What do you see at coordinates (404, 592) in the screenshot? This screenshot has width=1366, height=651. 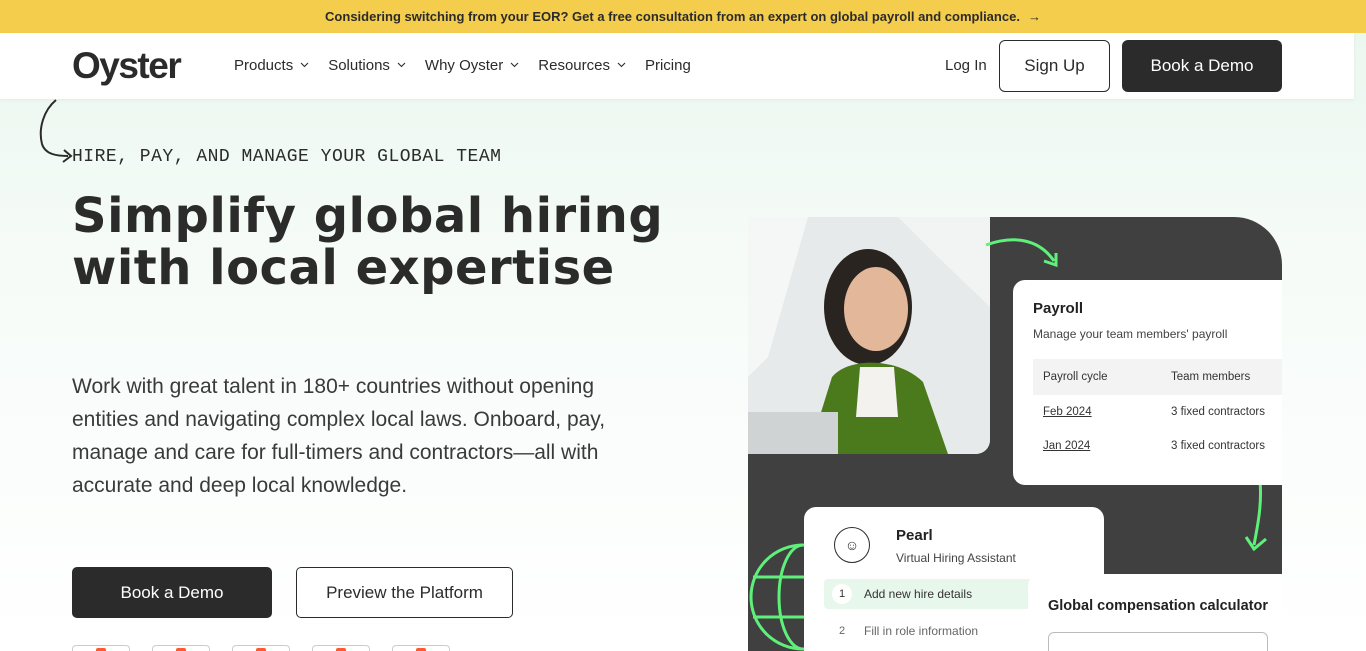 I see `preview-platform-button: Preview the Platform` at bounding box center [404, 592].